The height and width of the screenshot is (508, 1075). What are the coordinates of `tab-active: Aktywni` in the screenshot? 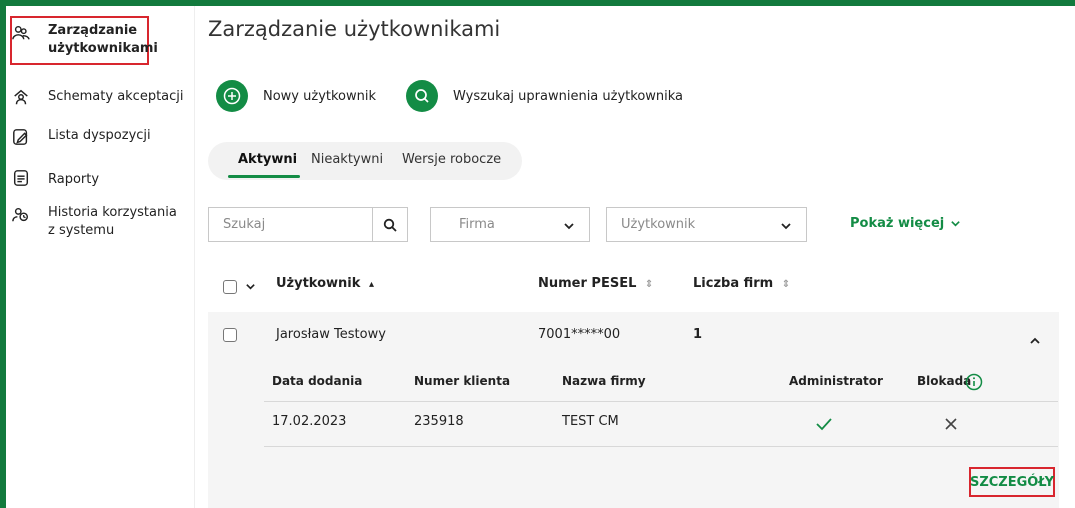 It's located at (267, 159).